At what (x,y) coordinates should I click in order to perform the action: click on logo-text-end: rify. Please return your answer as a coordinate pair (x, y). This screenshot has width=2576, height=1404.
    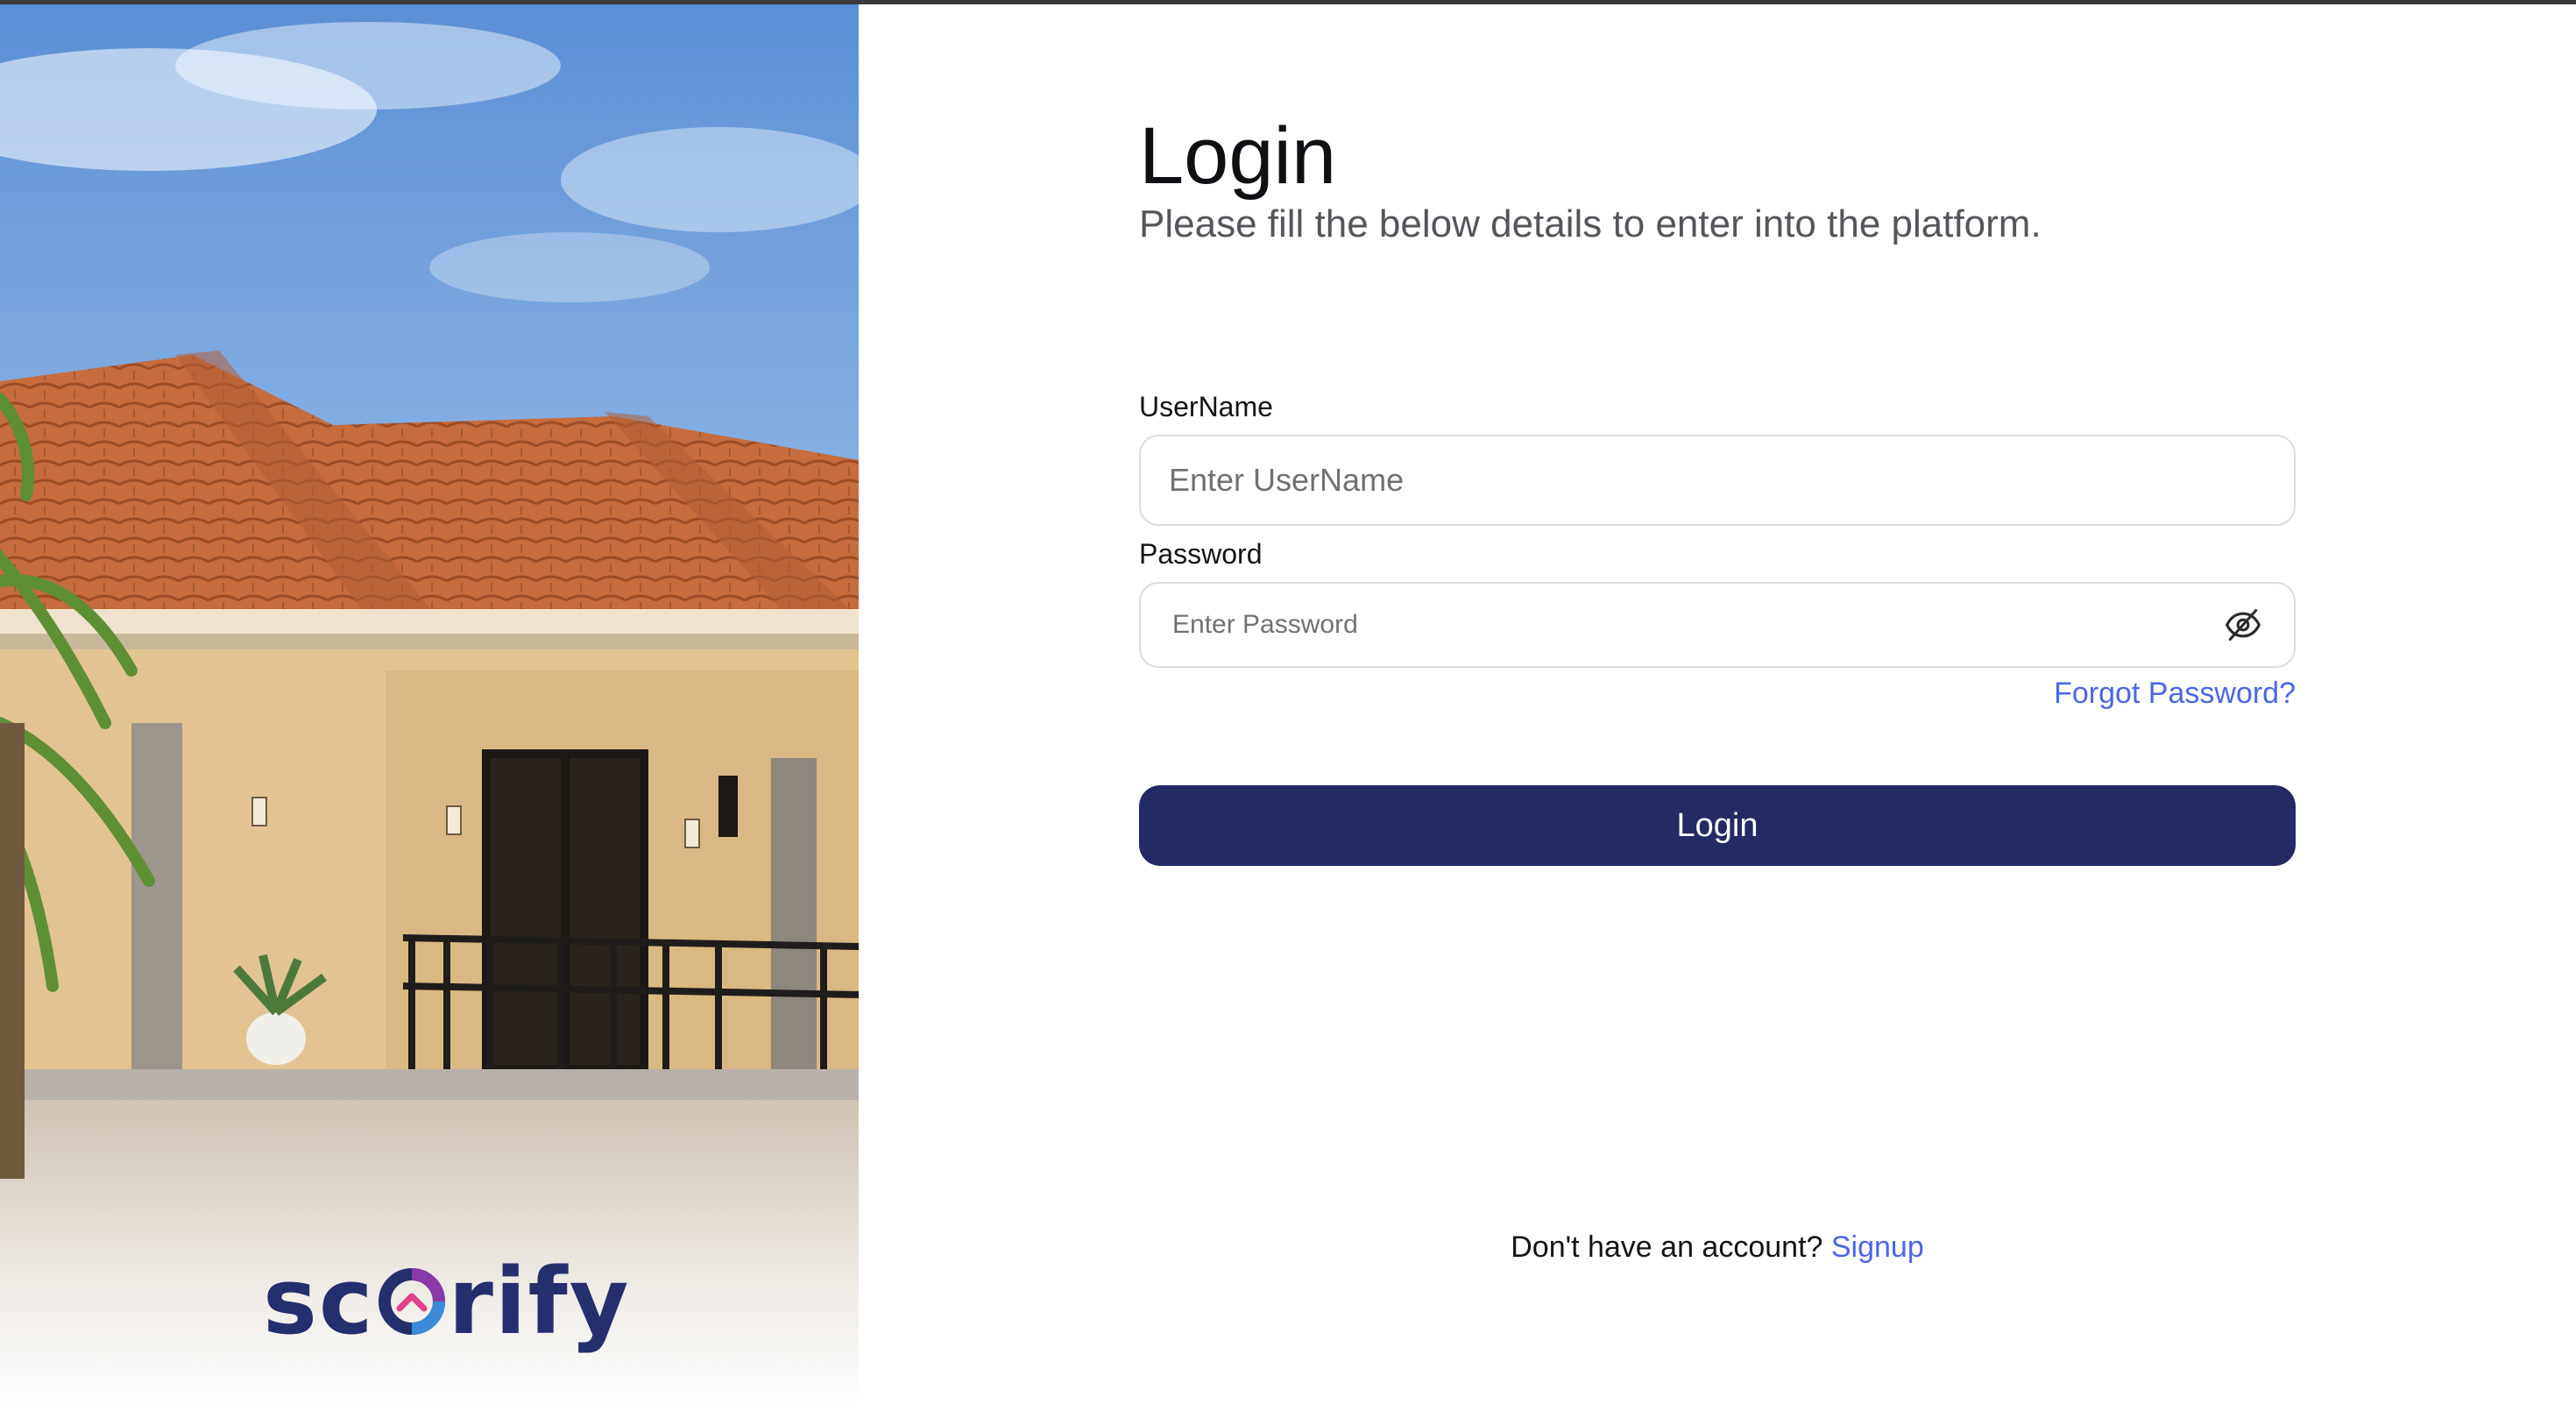
    Looking at the image, I should click on (539, 1301).